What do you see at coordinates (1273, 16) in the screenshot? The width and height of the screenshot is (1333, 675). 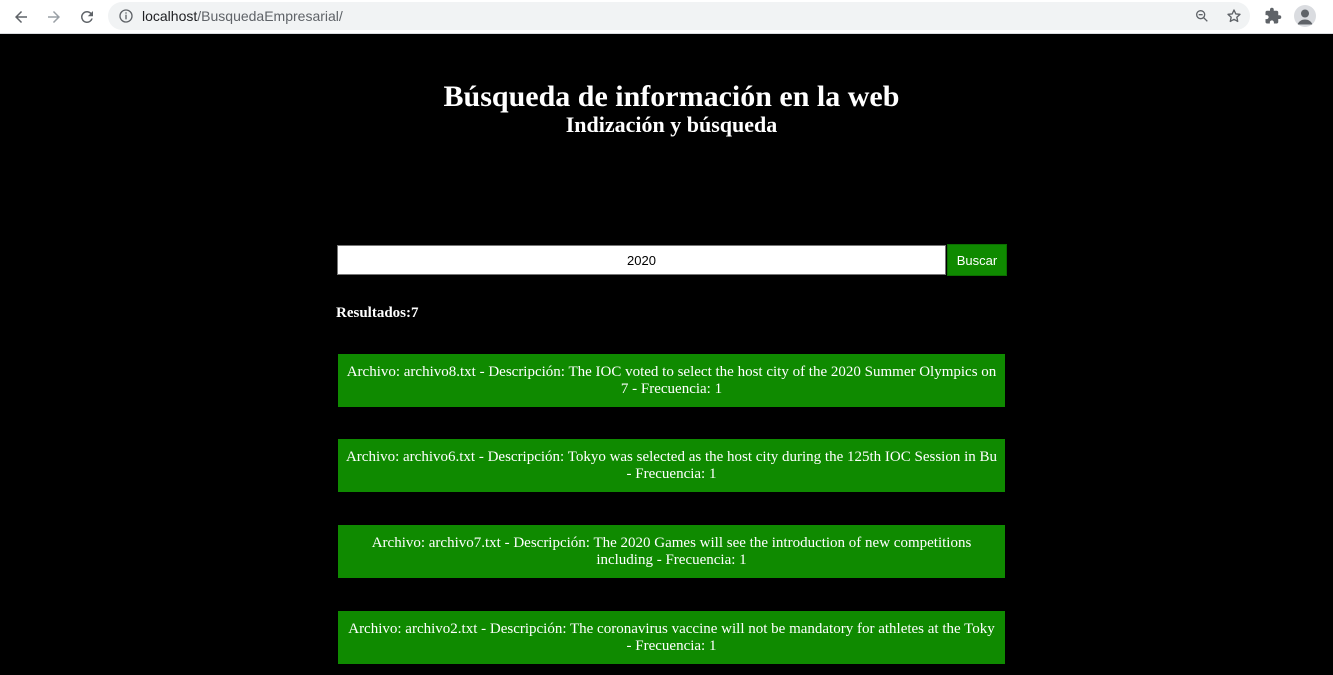 I see `extensions-icon` at bounding box center [1273, 16].